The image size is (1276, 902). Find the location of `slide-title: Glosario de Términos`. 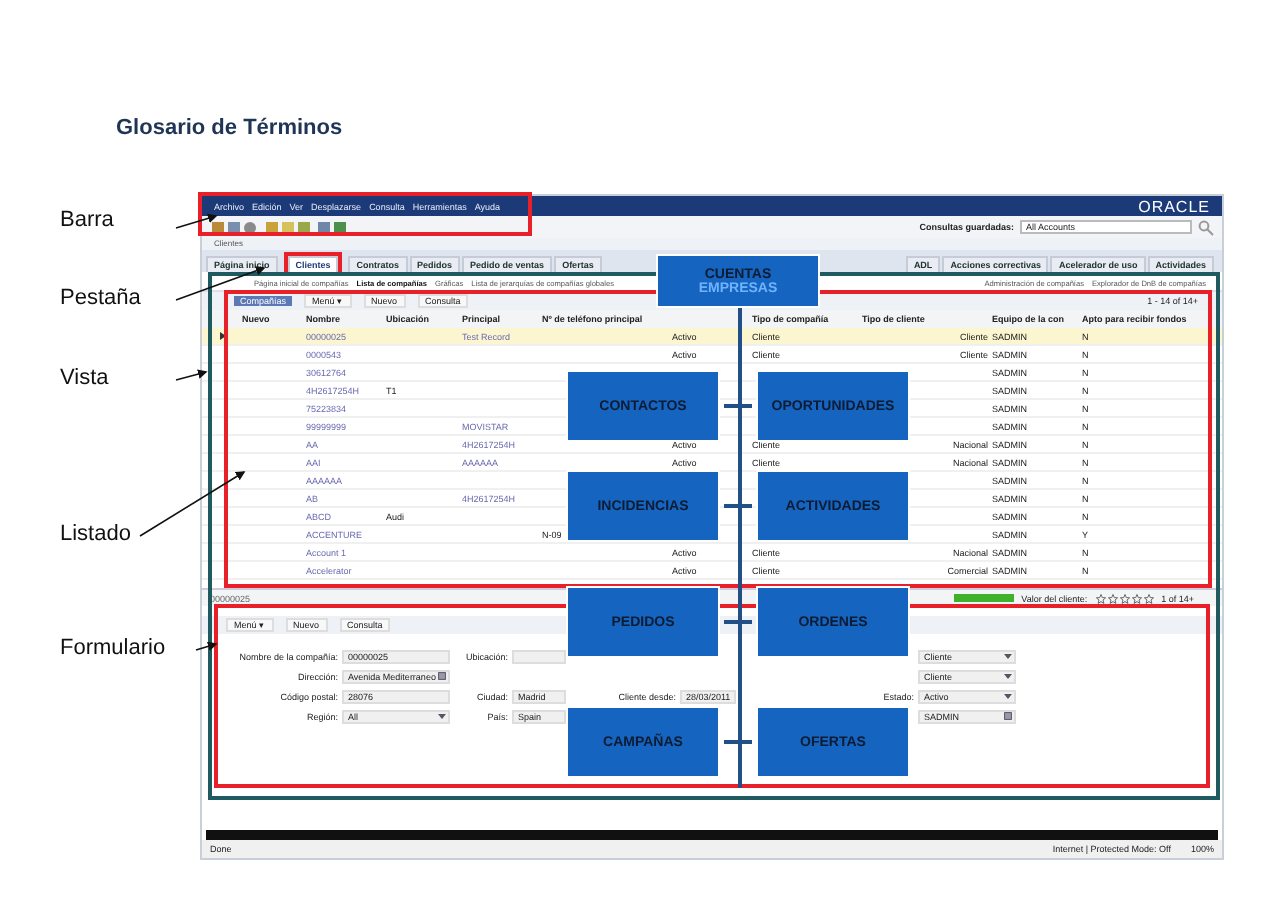

slide-title: Glosario de Términos is located at coordinates (229, 128).